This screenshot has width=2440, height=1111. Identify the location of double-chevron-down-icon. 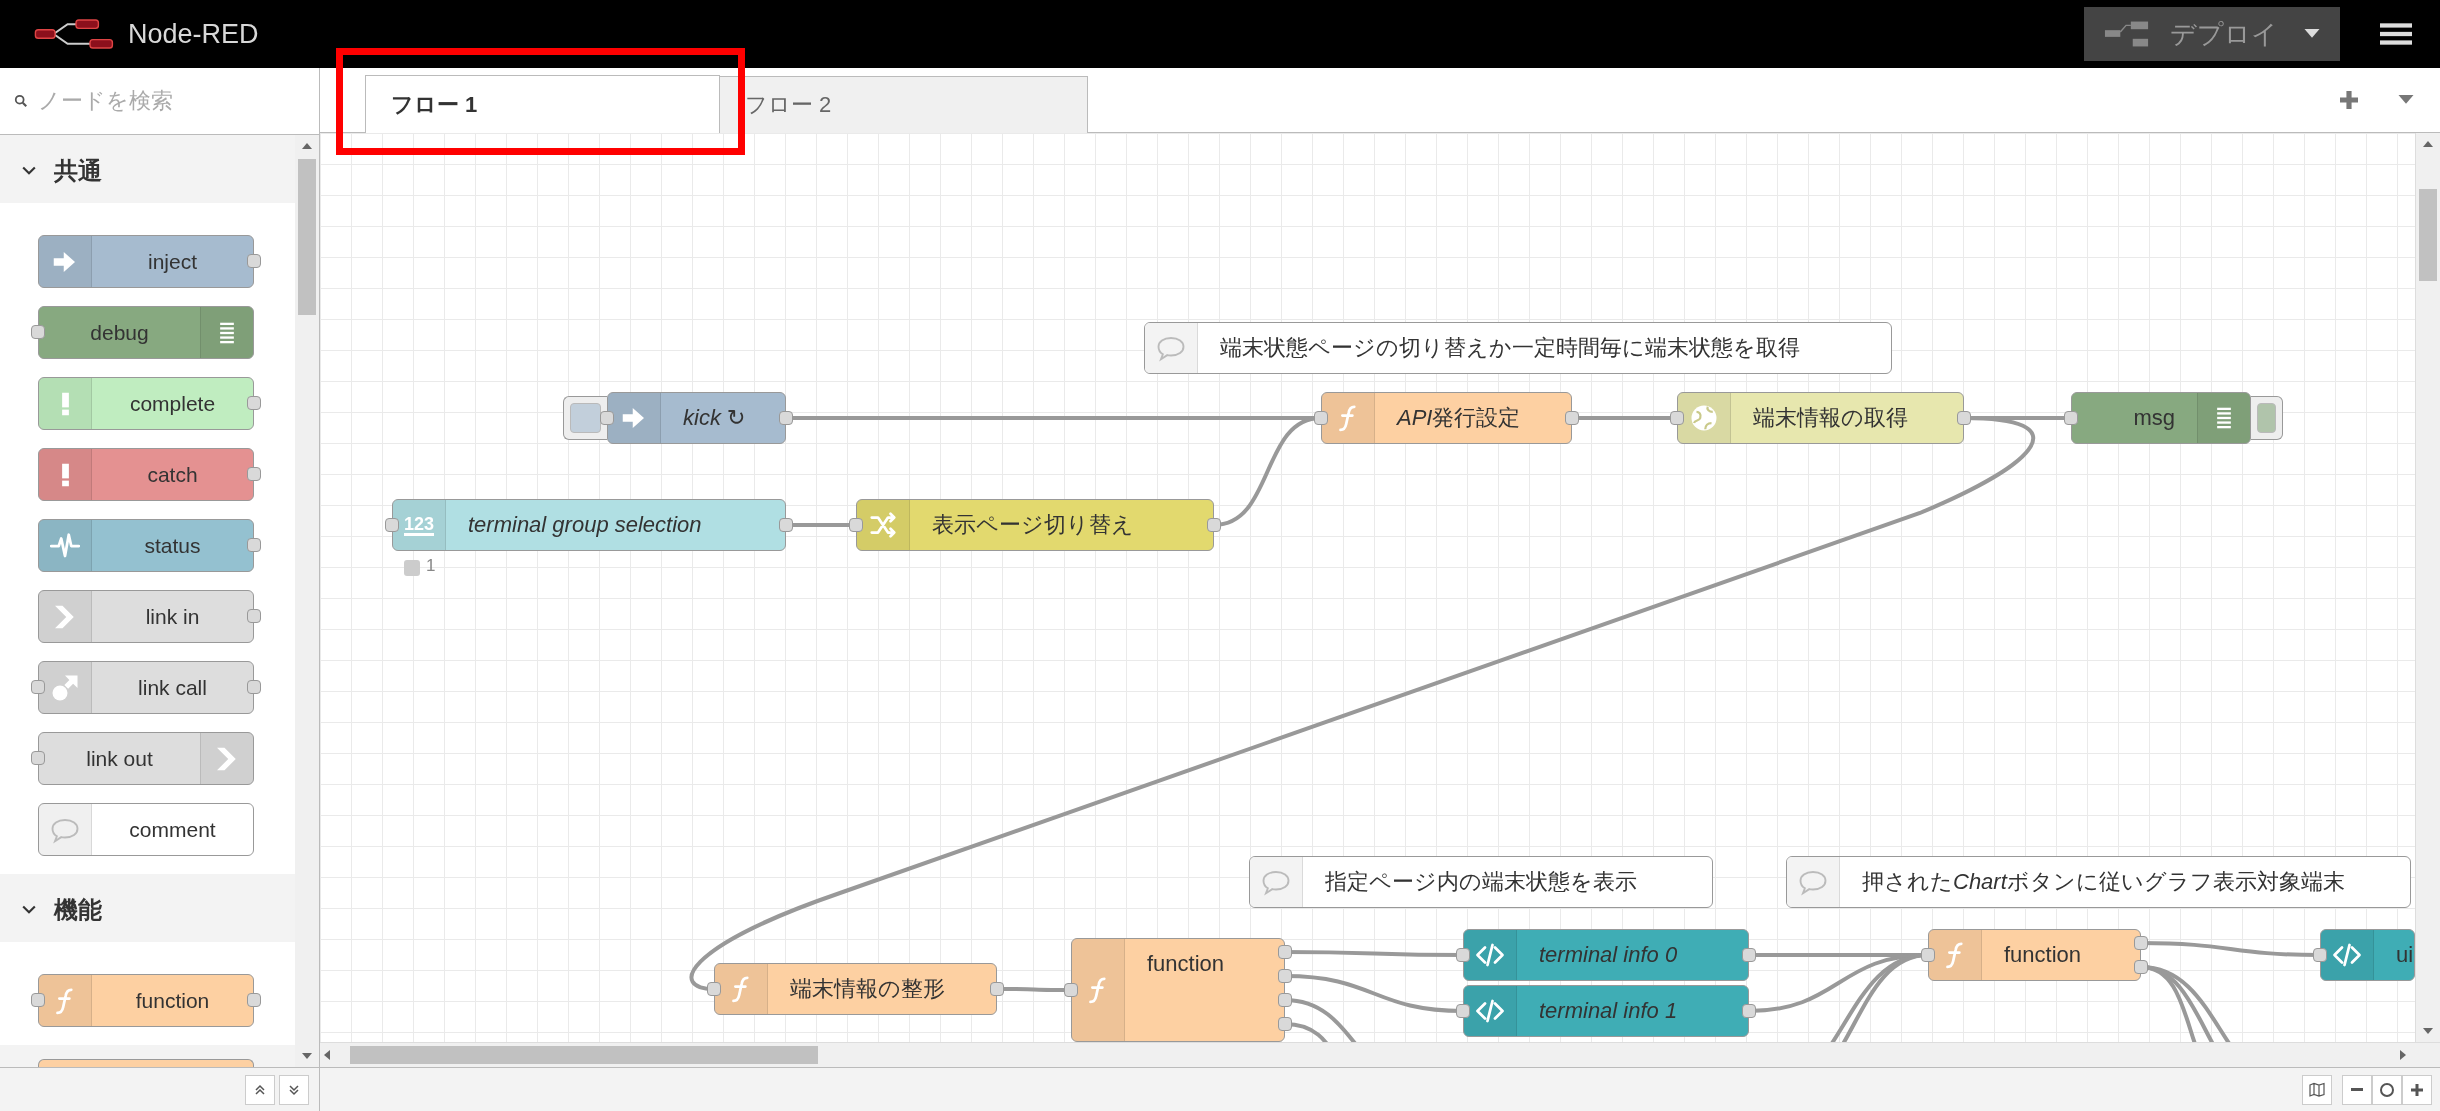
(294, 1089).